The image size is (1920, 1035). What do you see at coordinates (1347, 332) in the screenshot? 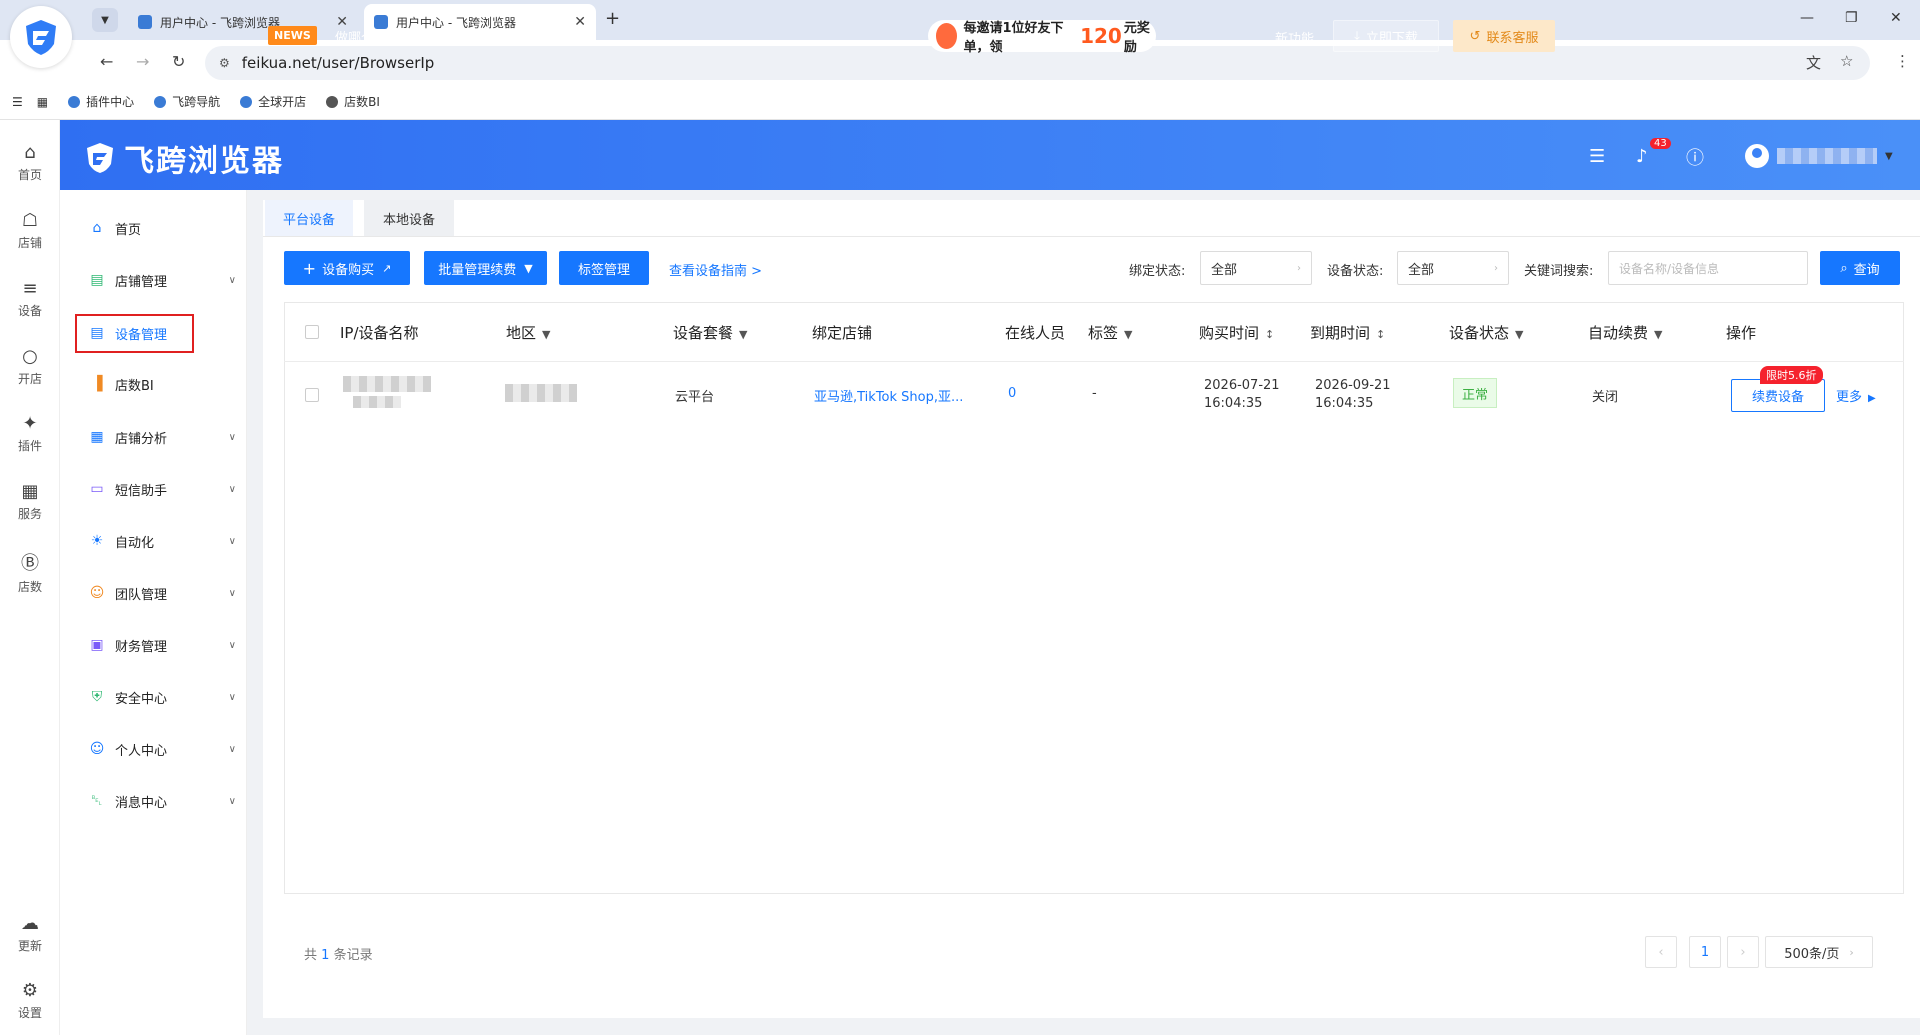
I see `col-expire-time: 到期时间 ↕` at bounding box center [1347, 332].